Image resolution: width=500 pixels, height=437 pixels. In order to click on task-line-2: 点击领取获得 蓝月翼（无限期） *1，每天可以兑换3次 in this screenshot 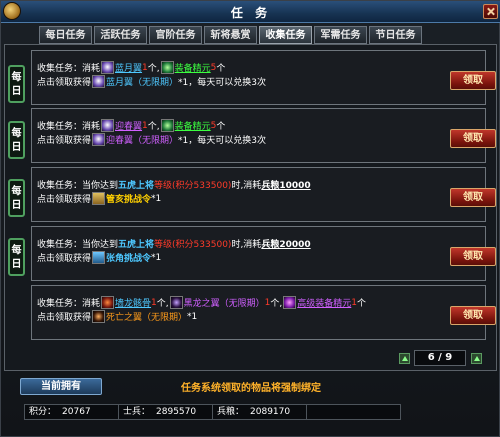, I will do `click(151, 81)`.